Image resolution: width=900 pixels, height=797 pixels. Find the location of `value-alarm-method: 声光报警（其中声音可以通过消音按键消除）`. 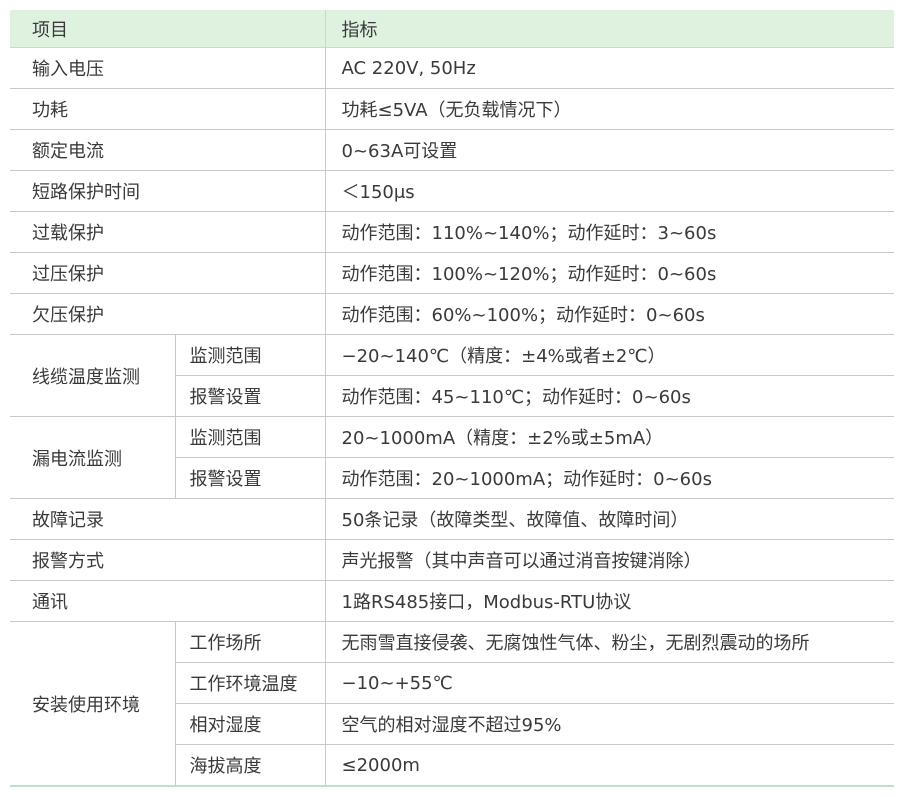

value-alarm-method: 声光报警（其中声音可以通过消音按键消除） is located at coordinates (609, 560).